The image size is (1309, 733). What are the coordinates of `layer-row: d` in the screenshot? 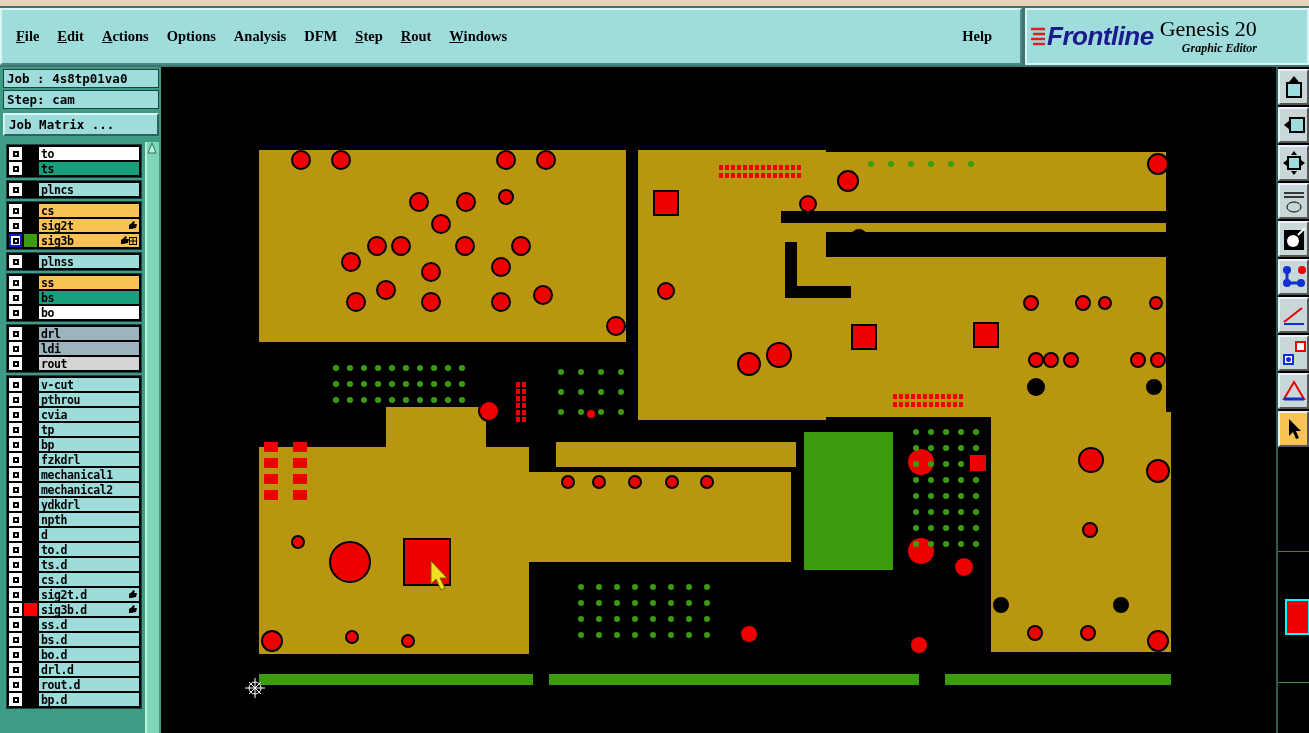 It's located at (74, 534).